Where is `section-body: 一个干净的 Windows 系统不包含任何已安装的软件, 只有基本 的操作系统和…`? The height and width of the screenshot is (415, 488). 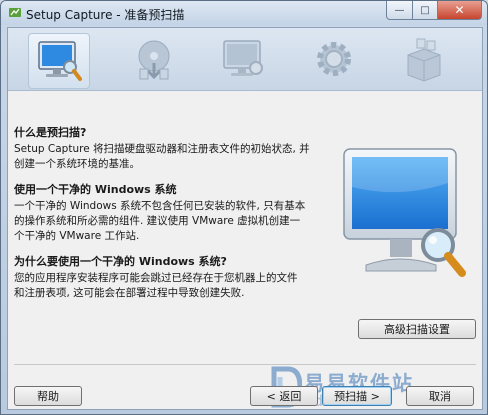
section-body: 一个干净的 Windows 系统不包含任何已安装的软件, 只有基本 的操作系统和… is located at coordinates (171, 221).